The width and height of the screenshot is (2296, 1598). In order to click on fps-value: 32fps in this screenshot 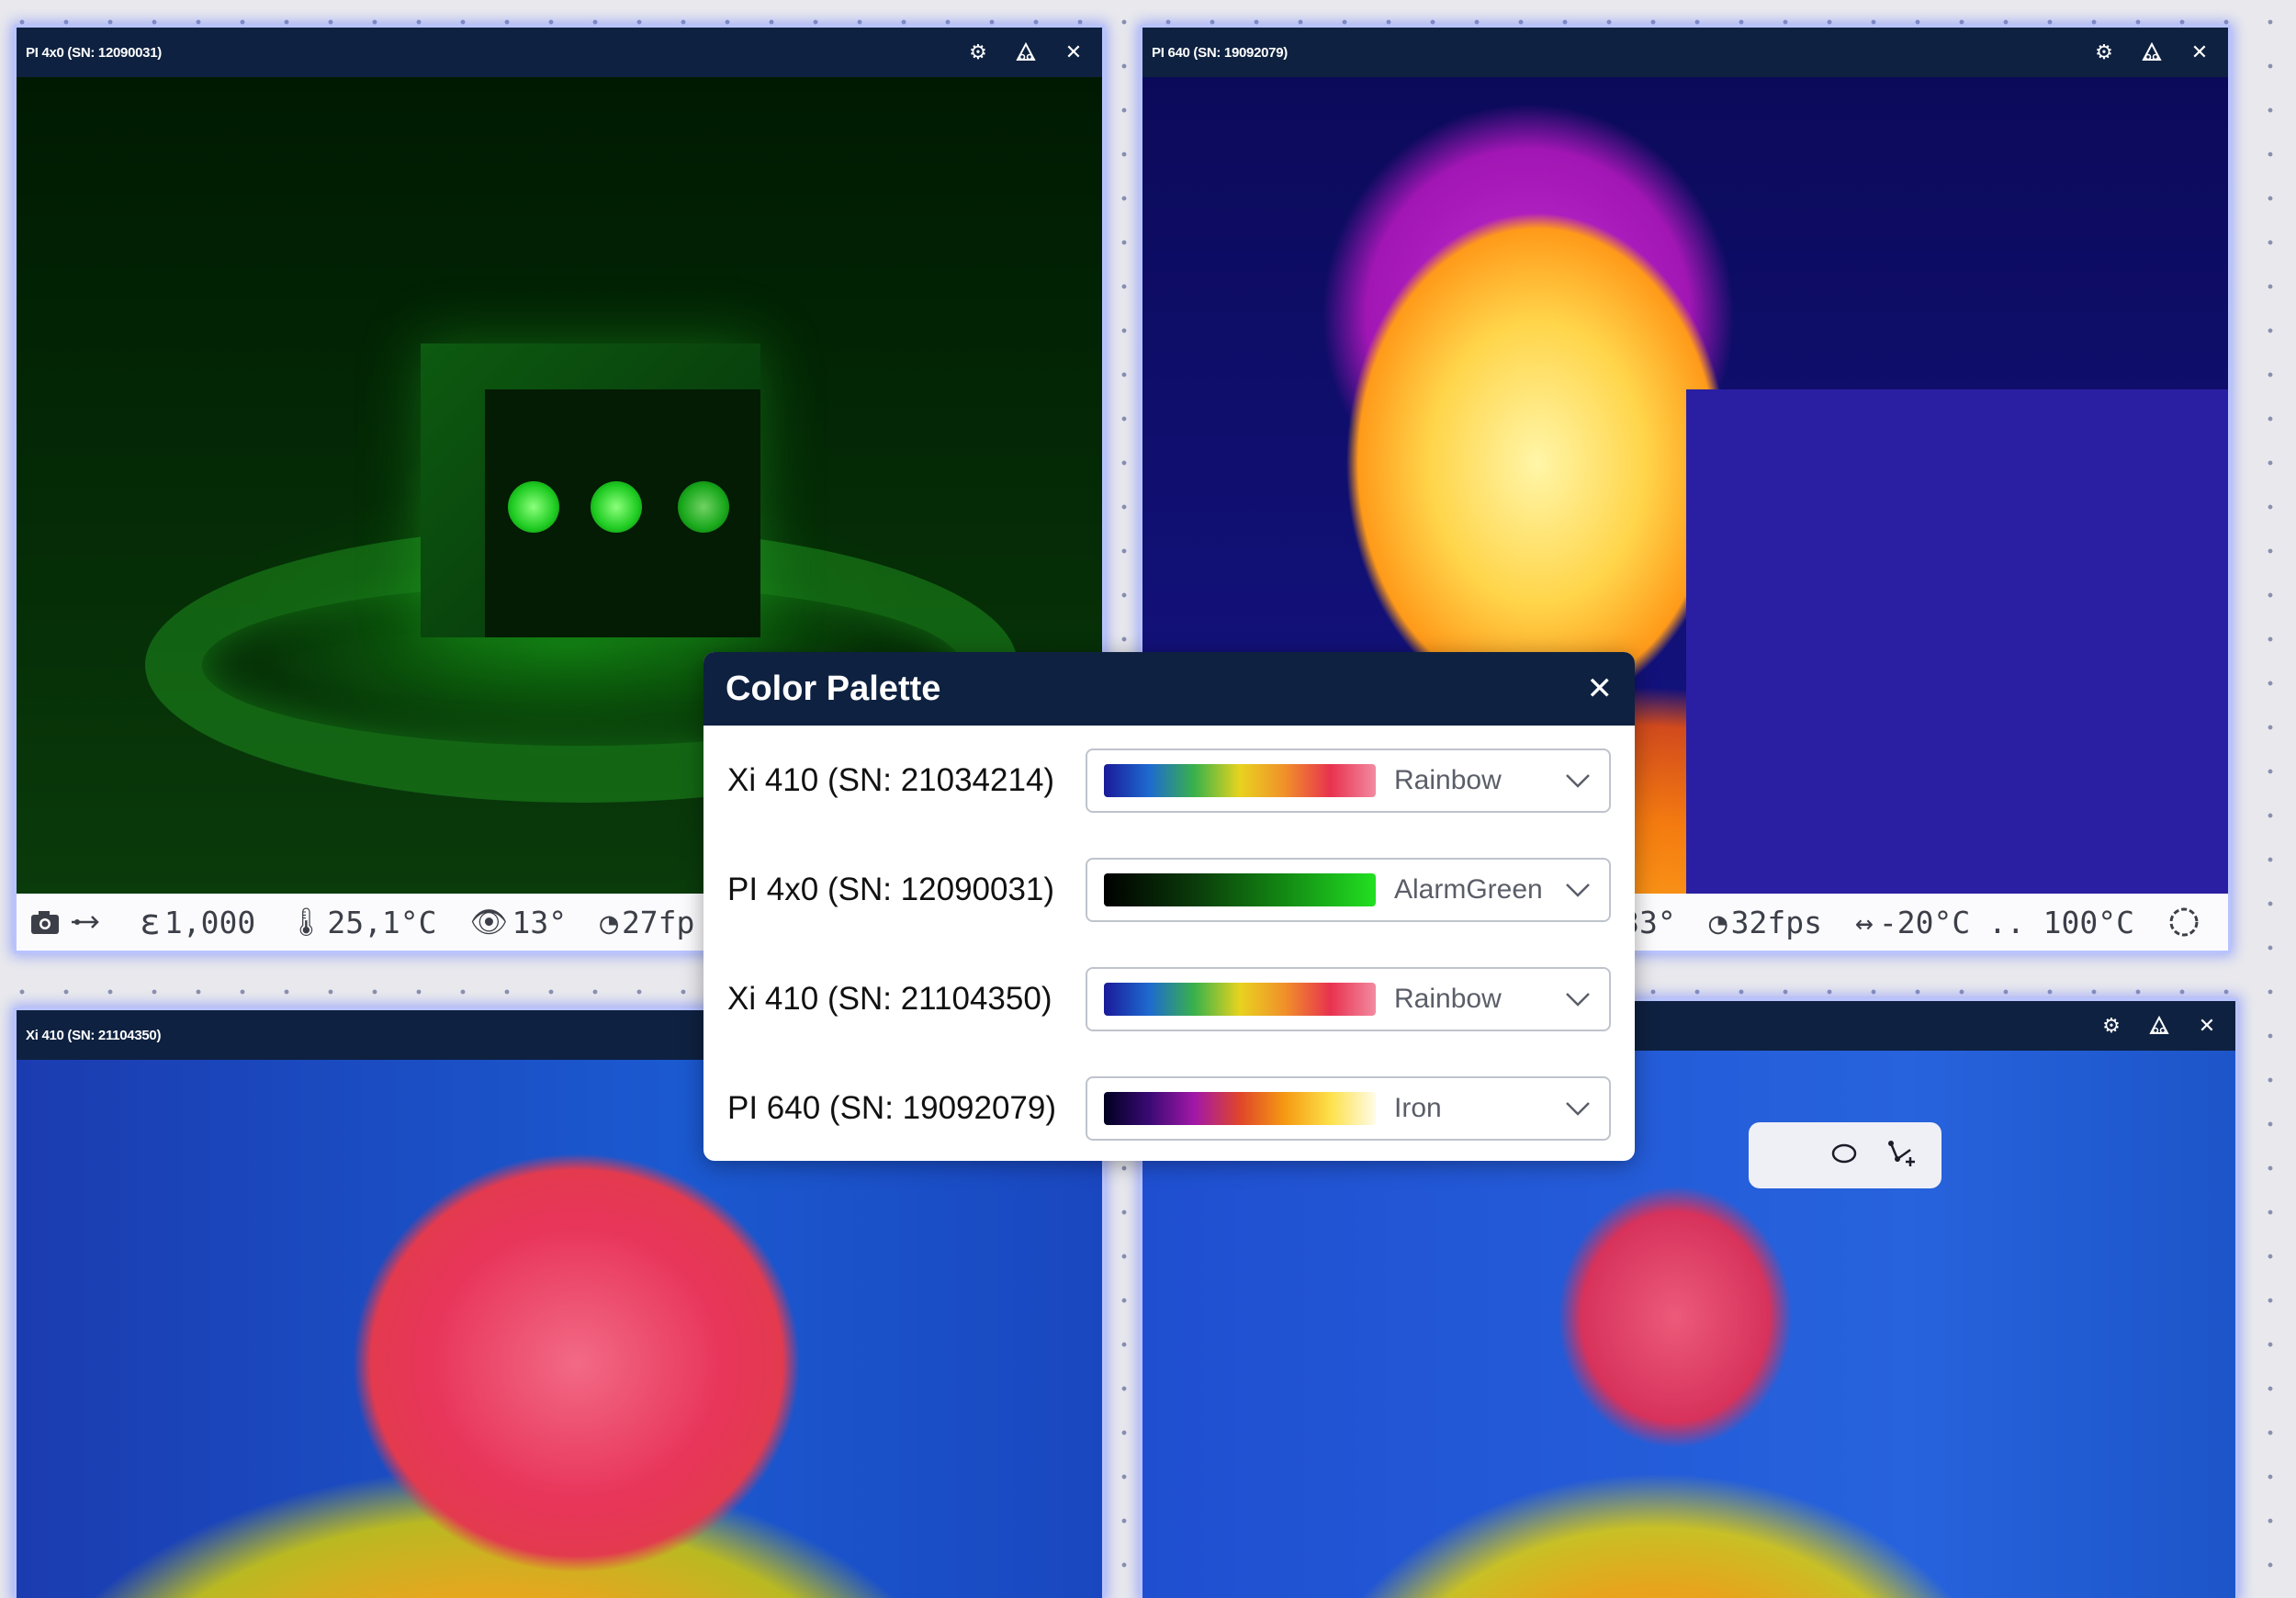, I will do `click(1776, 922)`.